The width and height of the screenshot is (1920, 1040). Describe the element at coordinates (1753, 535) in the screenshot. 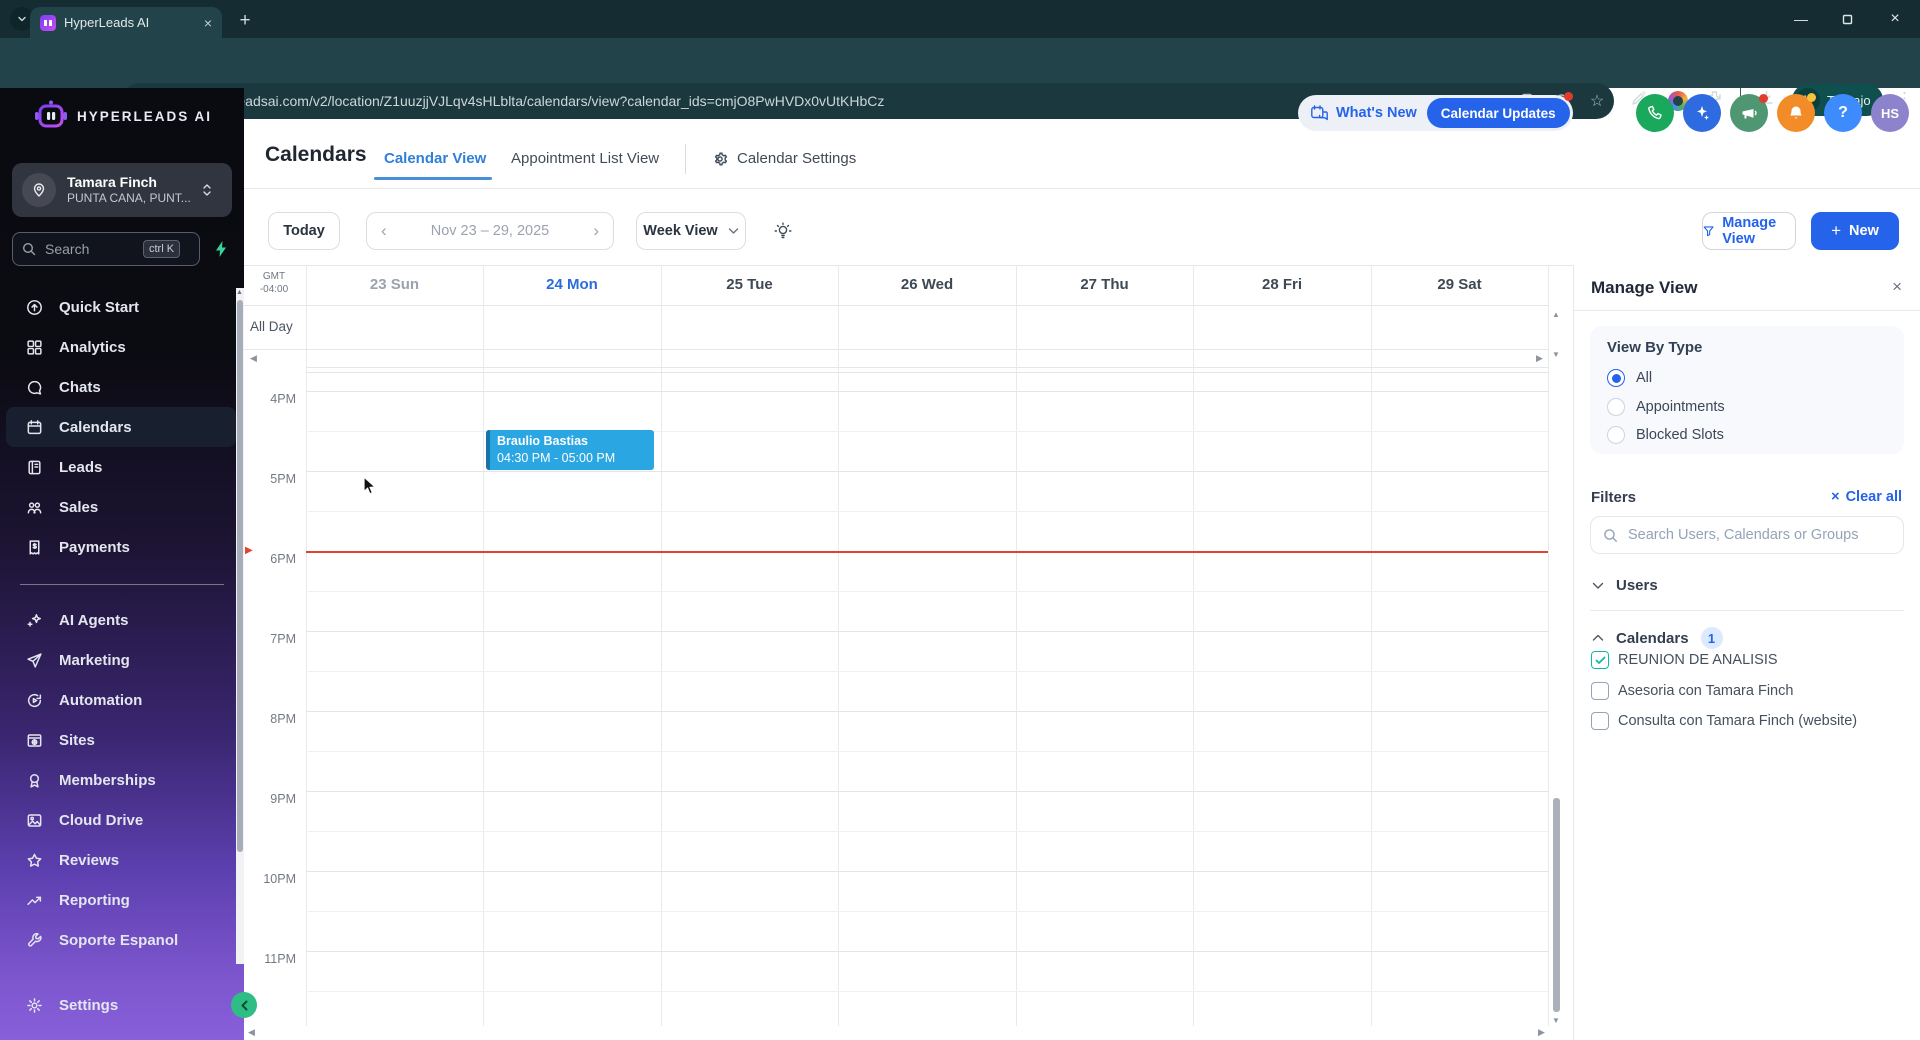

I see `panel-search-input` at that location.